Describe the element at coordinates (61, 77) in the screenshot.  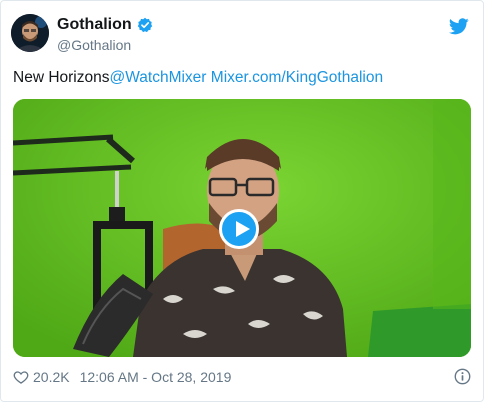
I see `tweet-text-plain: New Horizons` at that location.